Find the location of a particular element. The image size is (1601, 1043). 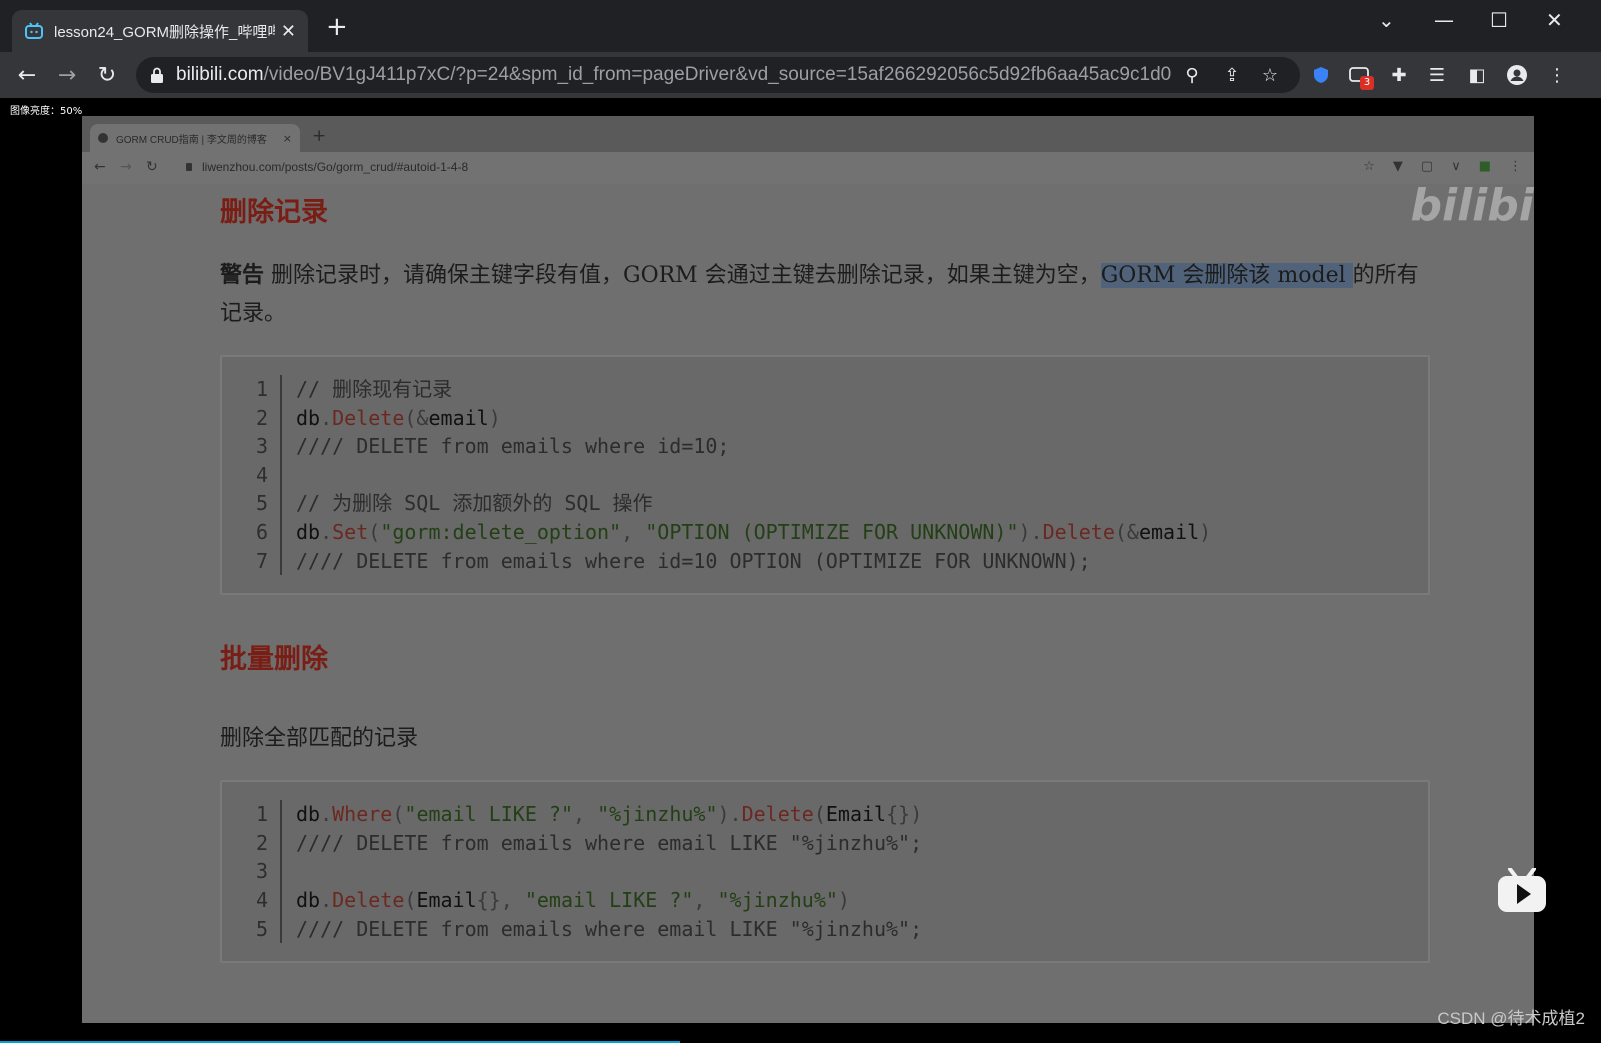

code-line: 4 is located at coordinates (825, 475).